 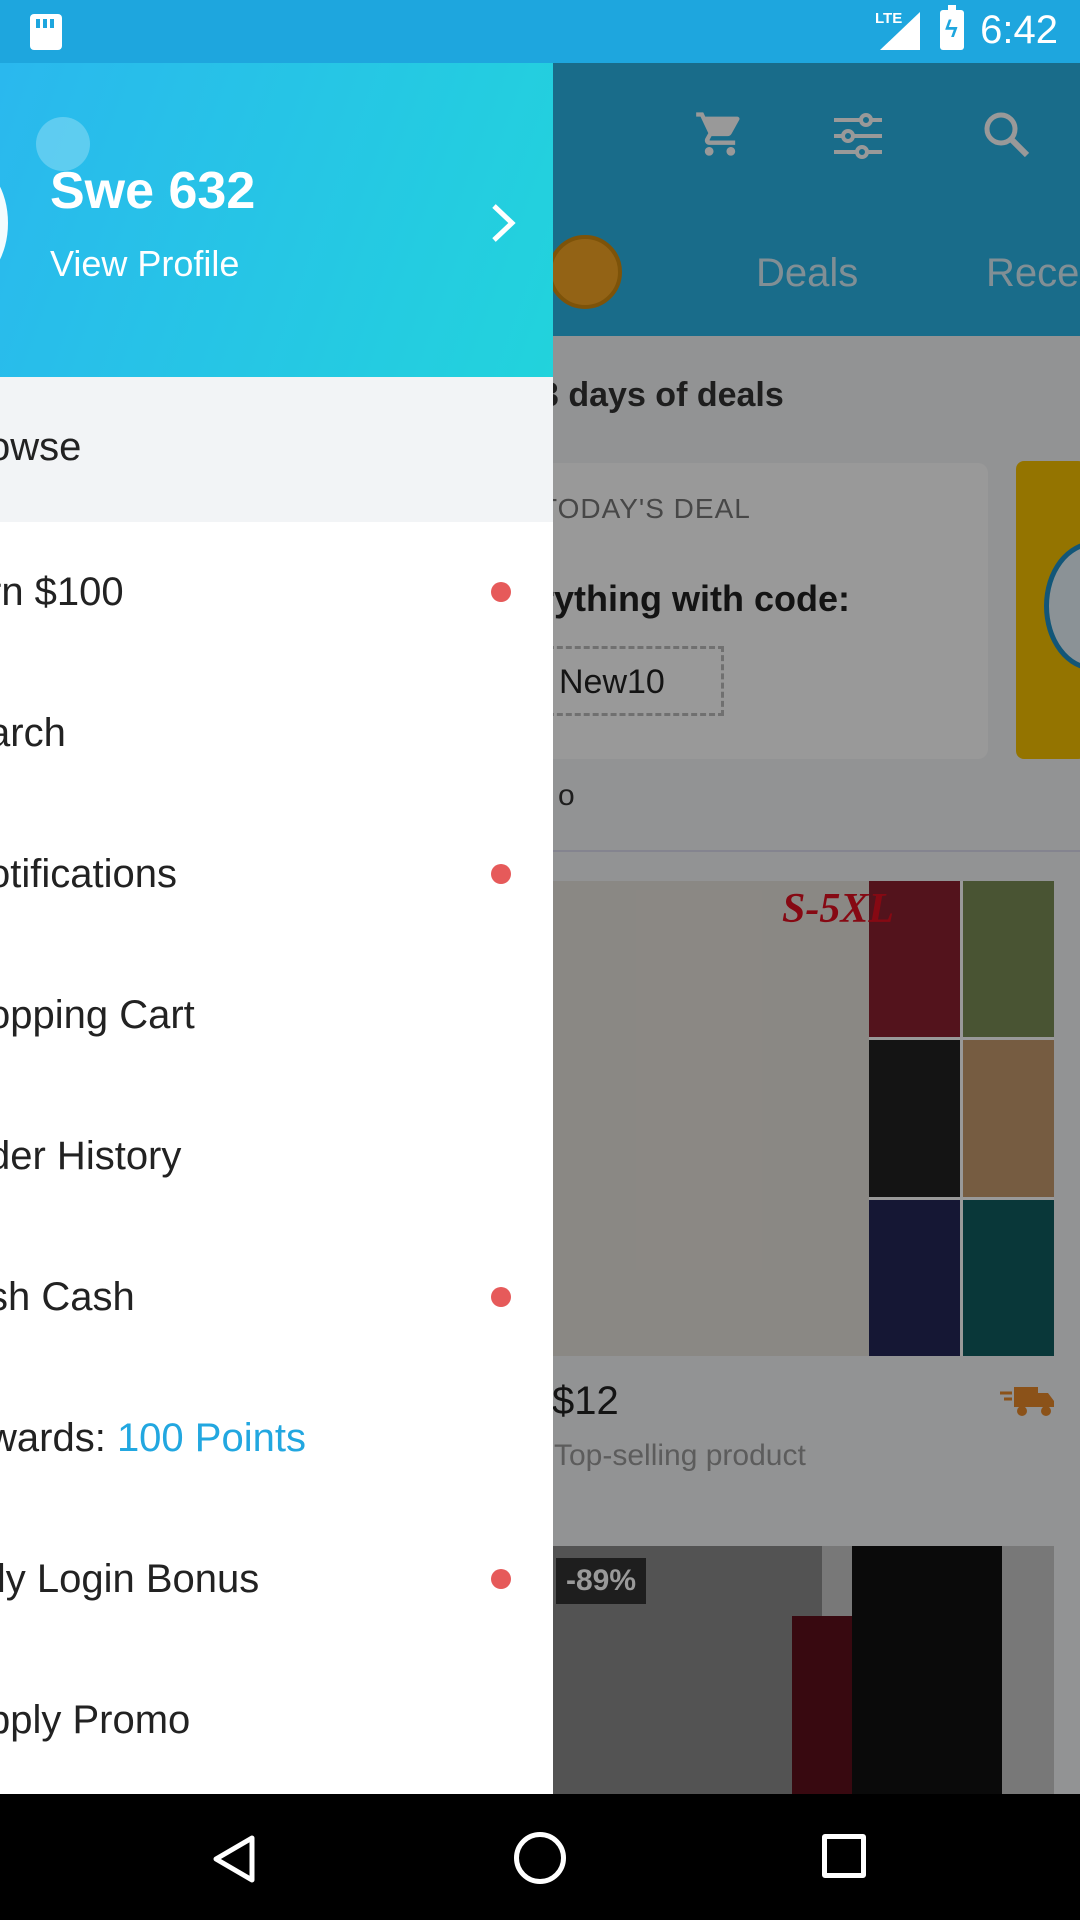 What do you see at coordinates (276, 449) in the screenshot?
I see `menu-item-browse: owse` at bounding box center [276, 449].